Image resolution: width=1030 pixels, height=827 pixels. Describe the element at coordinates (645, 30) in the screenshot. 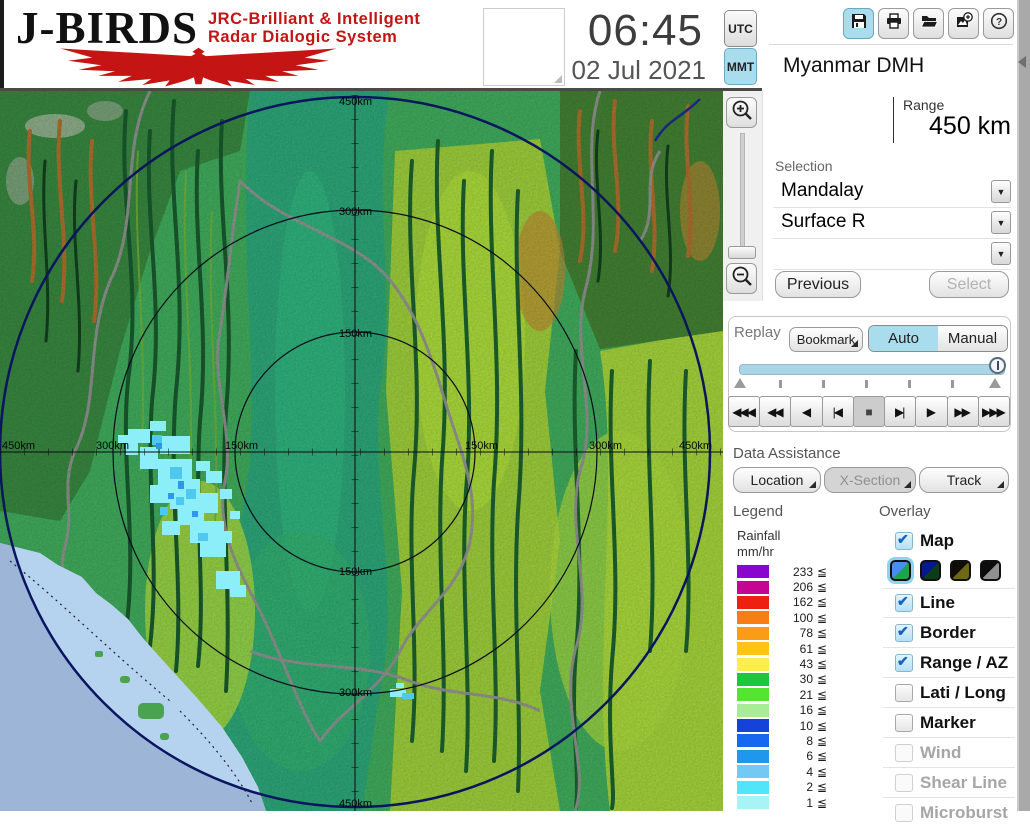

I see `clock-time: 06:45` at that location.